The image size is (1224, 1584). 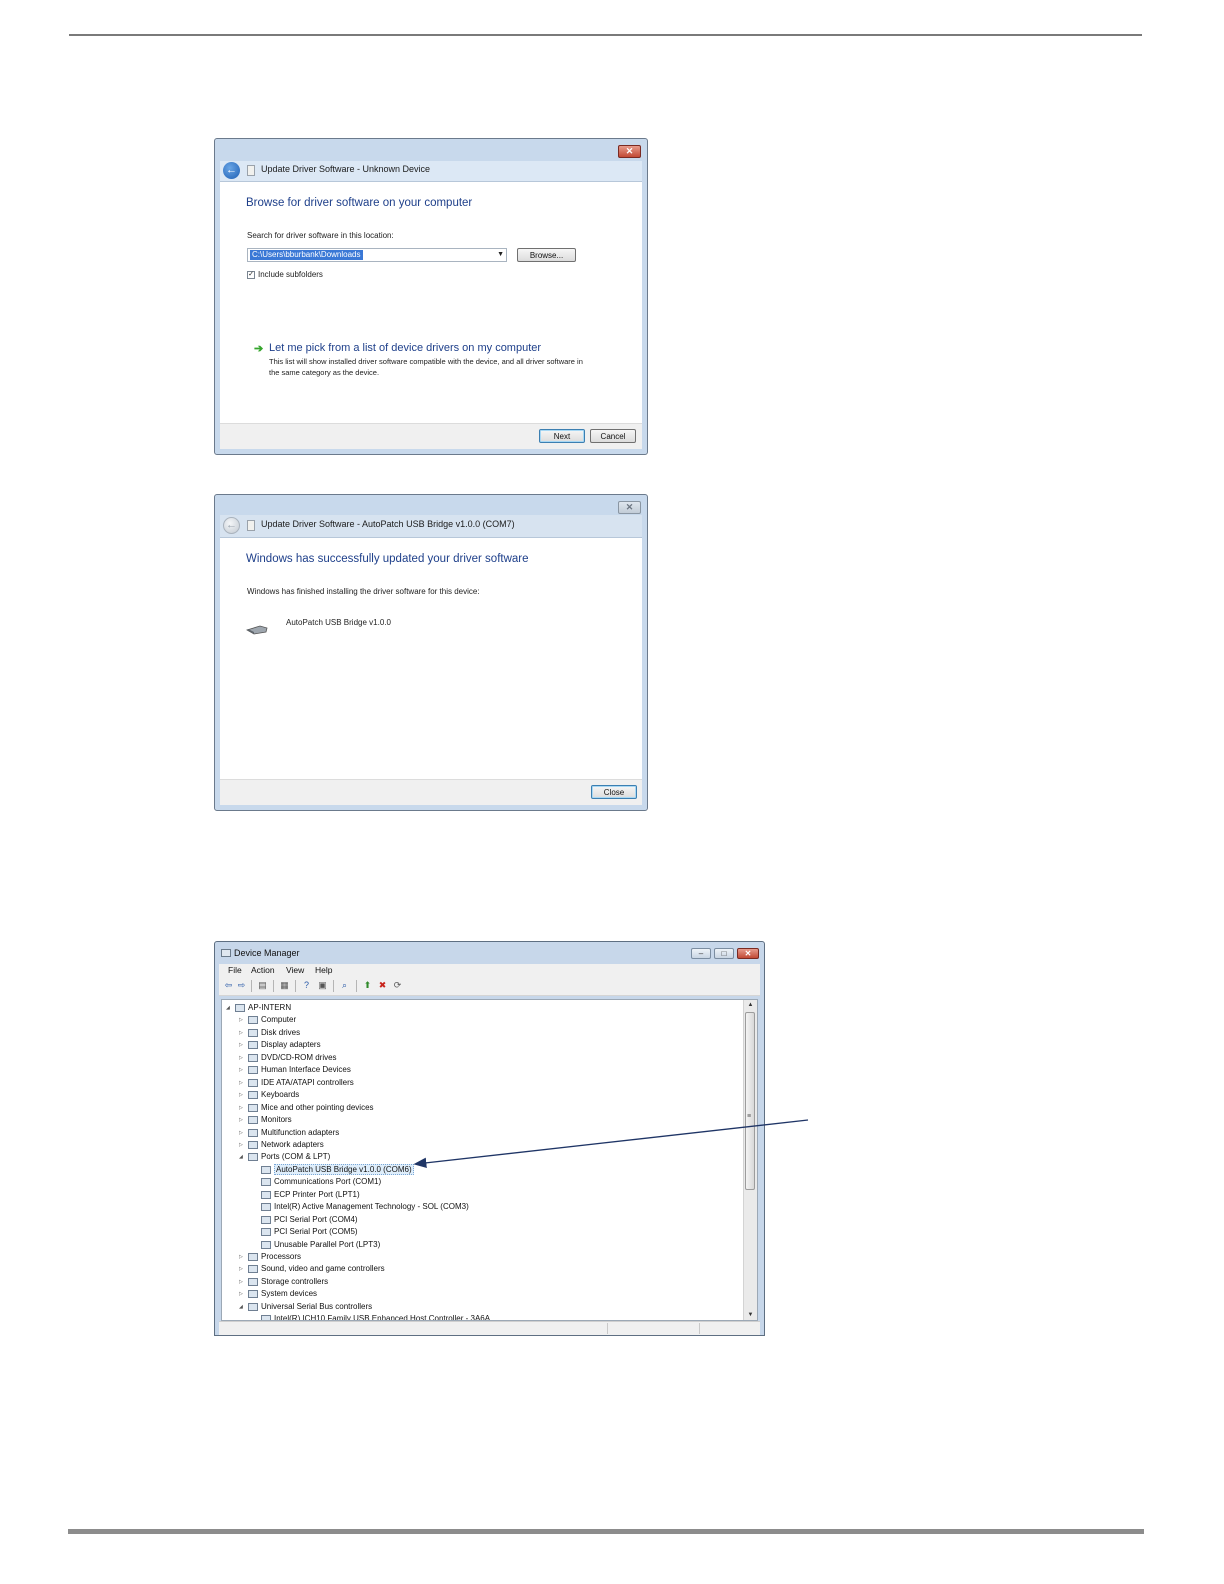 I want to click on tree-category: ◢ Universal Serial Bus controllers, so click(x=305, y=1307).